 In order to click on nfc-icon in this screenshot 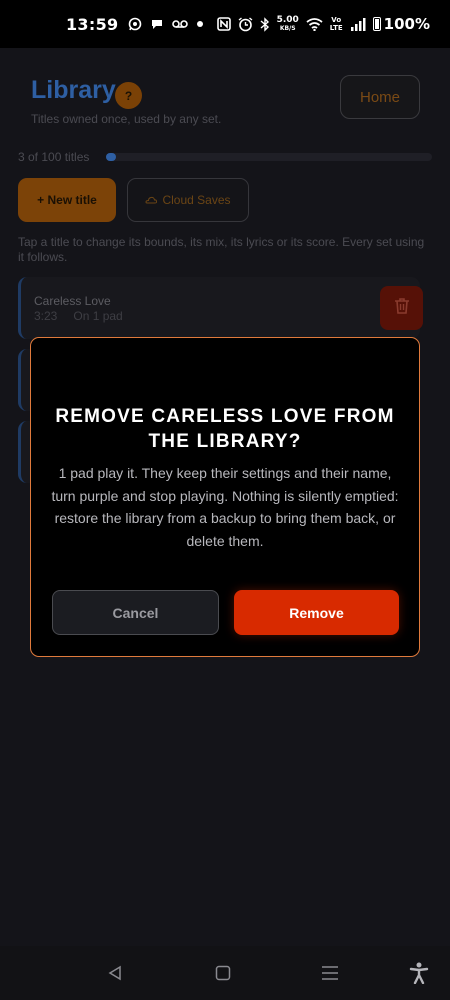, I will do `click(223, 24)`.